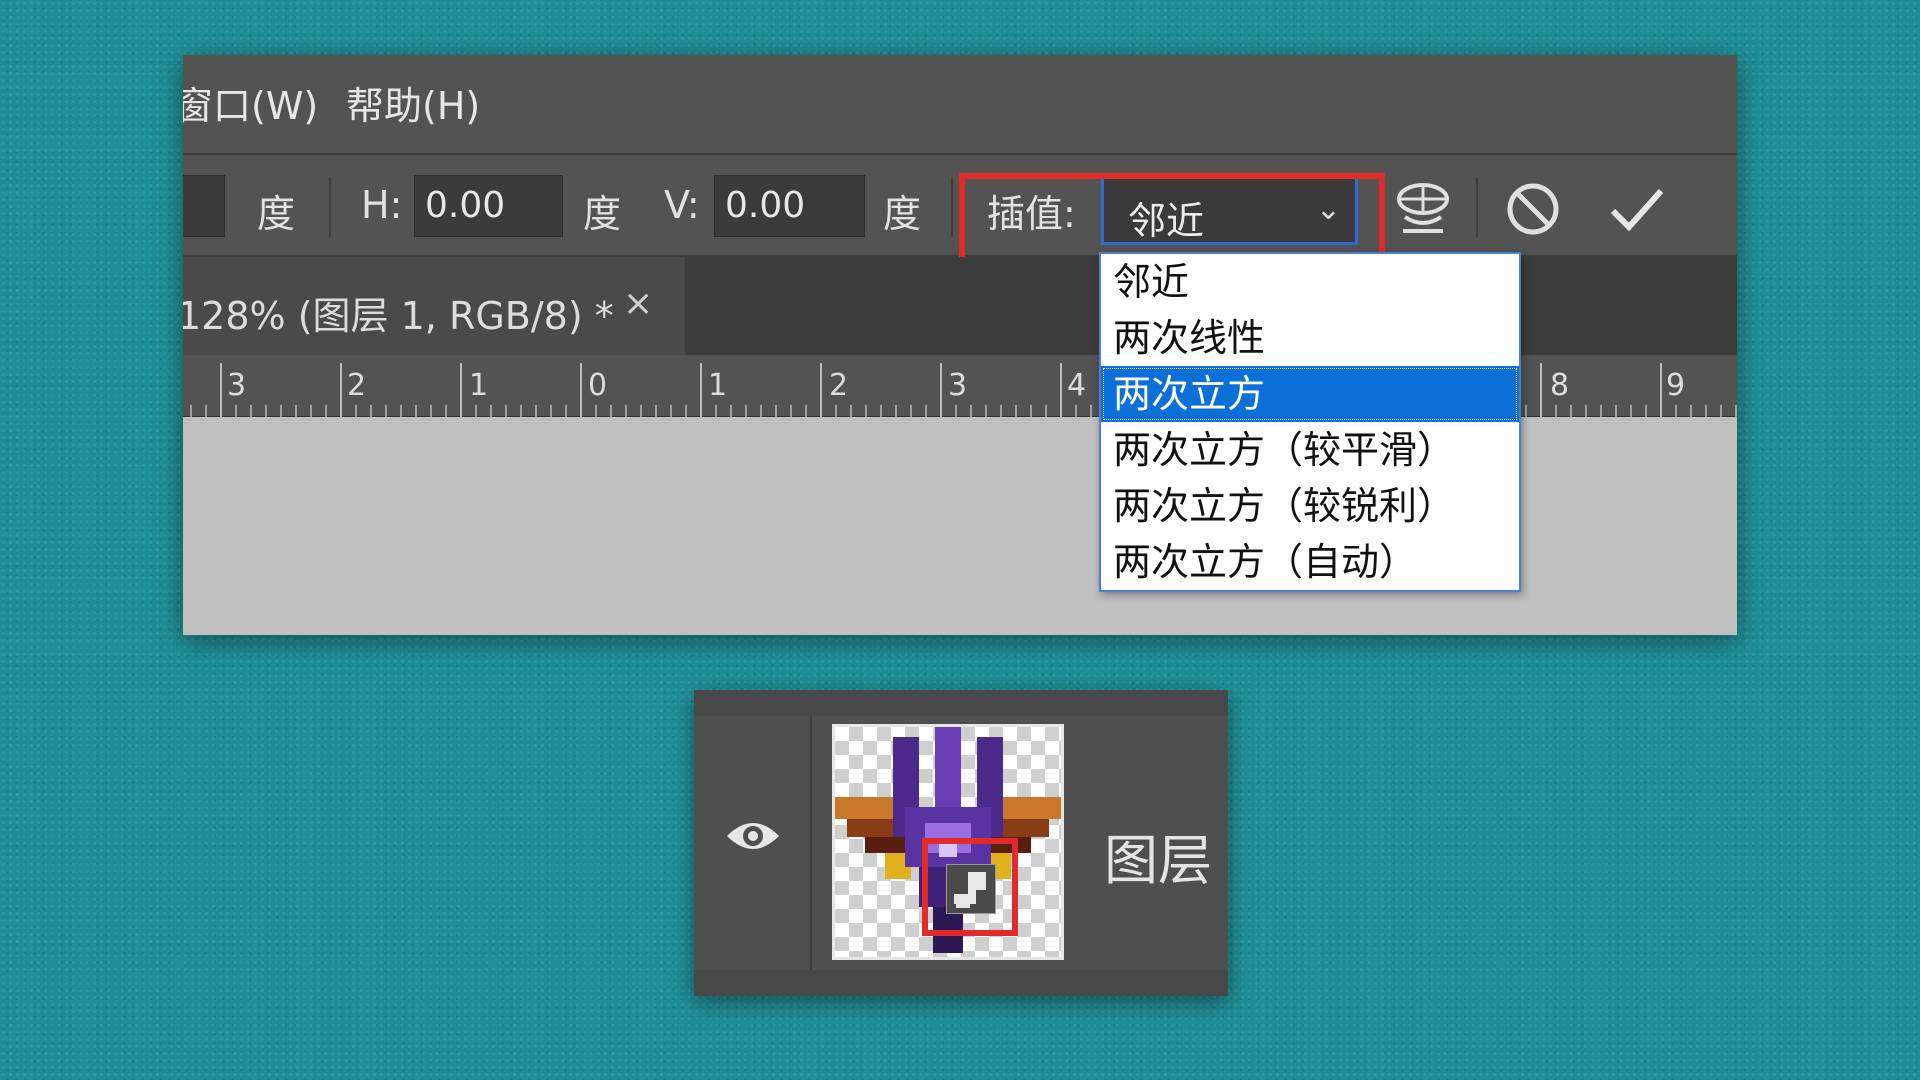 The width and height of the screenshot is (1920, 1080). I want to click on dropdown-option-bilinear: 两次线性, so click(1310, 338).